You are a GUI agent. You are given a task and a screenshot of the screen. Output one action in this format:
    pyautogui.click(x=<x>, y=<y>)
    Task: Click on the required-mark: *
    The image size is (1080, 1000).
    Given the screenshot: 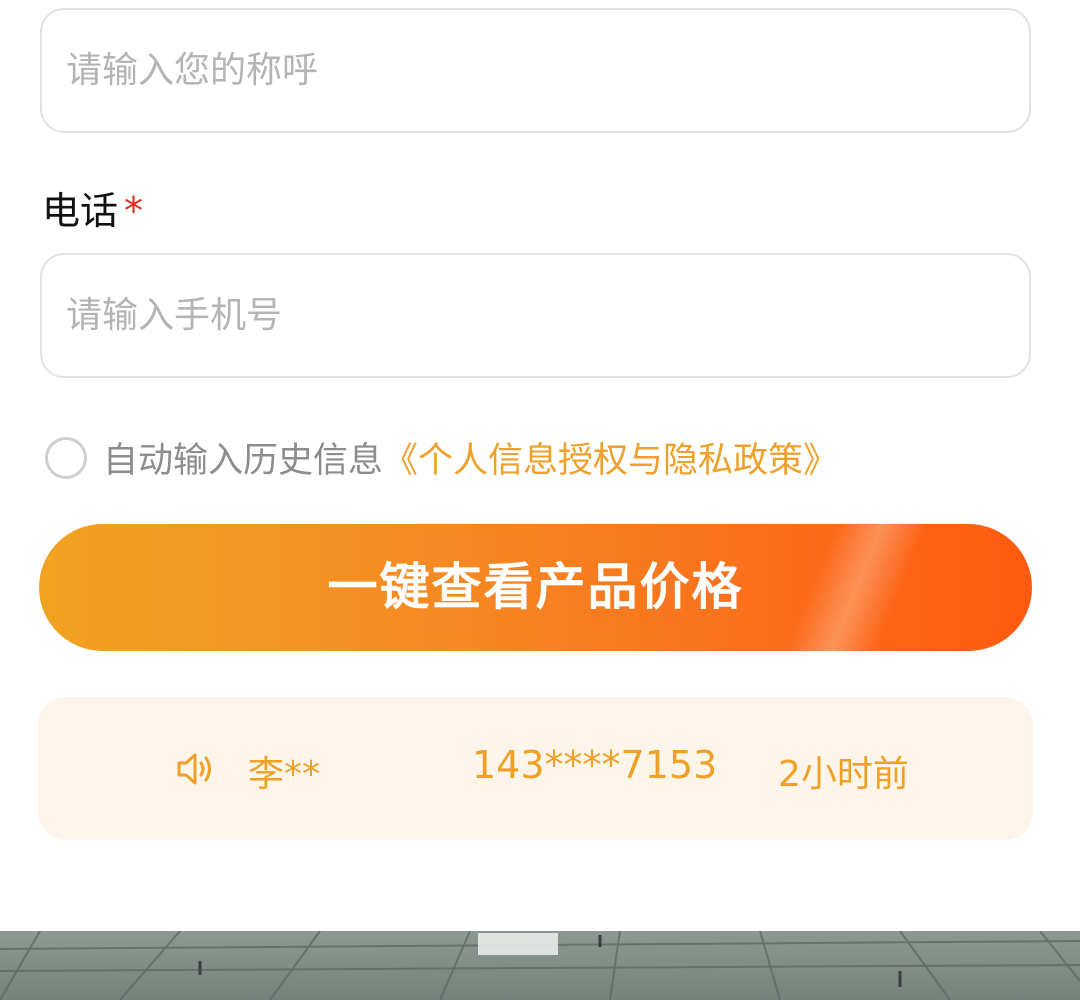 What is the action you would take?
    pyautogui.click(x=134, y=211)
    